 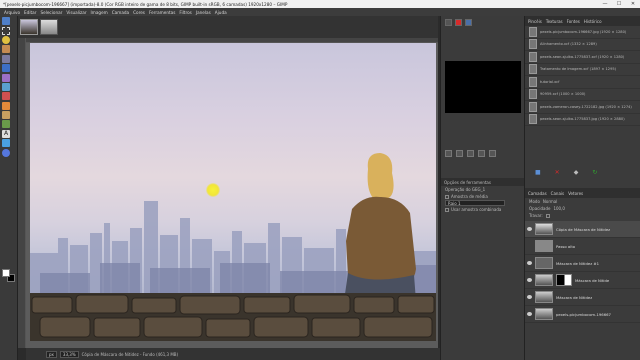 I want to click on menu-filtros: Filtros, so click(x=185, y=12).